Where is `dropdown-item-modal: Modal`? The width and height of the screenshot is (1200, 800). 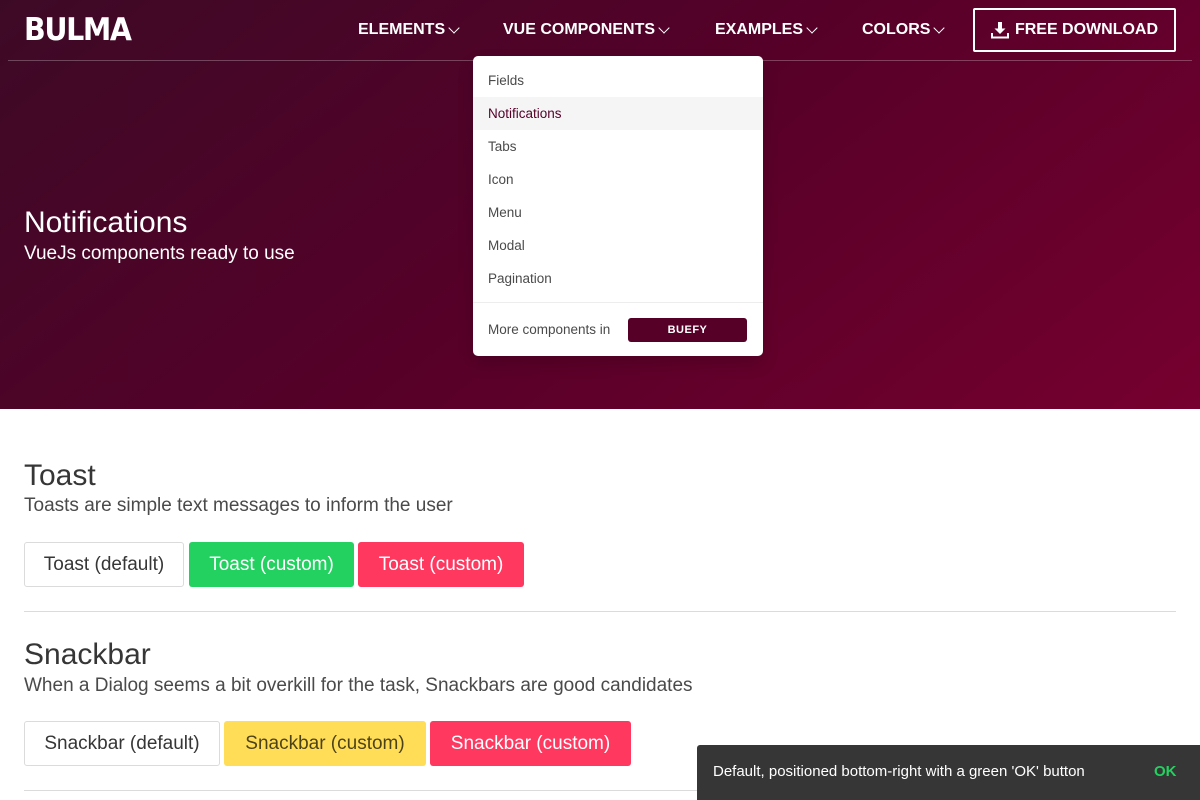
dropdown-item-modal: Modal is located at coordinates (618, 245).